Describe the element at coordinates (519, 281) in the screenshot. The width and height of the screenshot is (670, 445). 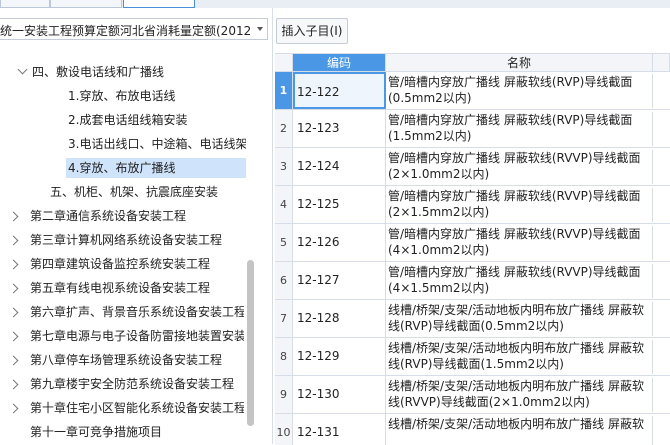
I see `cell-name: 管/暗槽内穿放广播线 屏蔽软线(RVVP)导线截面(4×1.5mm2以内)` at that location.